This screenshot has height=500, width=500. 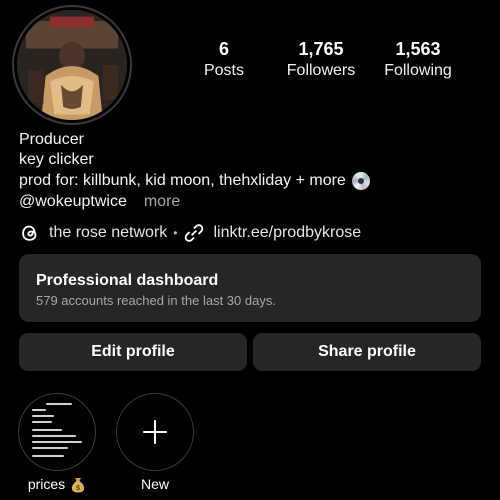 I want to click on bio-handle-link: @wokeuptwice, so click(x=73, y=202).